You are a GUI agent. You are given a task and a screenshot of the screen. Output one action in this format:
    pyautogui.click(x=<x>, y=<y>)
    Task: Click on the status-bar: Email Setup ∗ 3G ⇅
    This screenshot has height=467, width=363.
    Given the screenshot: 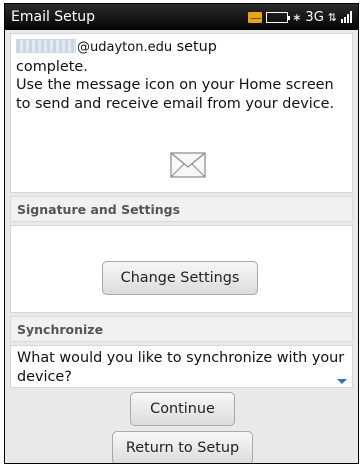 What is the action you would take?
    pyautogui.click(x=181, y=17)
    